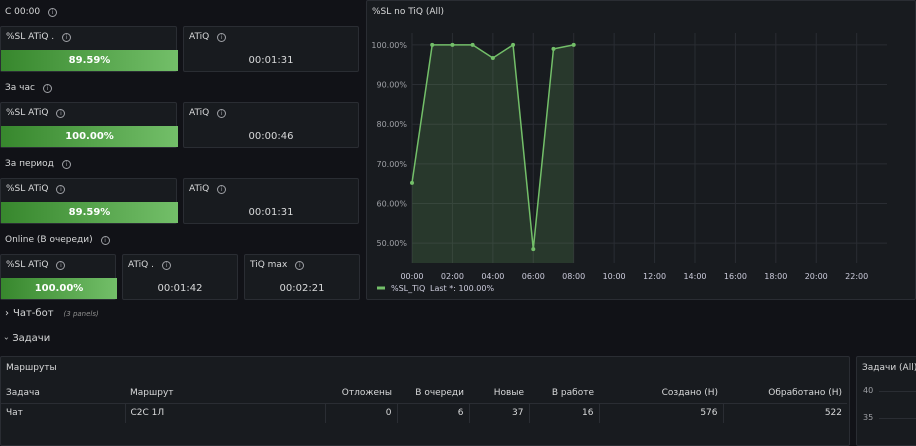  What do you see at coordinates (89, 125) in the screenshot?
I see `stat-panel-hour-sl: %SL ATiQ i 100.00%` at bounding box center [89, 125].